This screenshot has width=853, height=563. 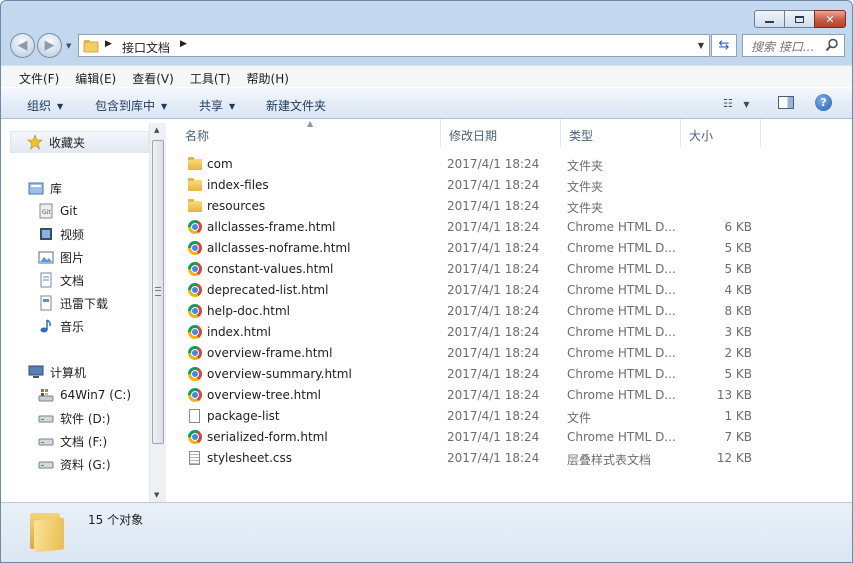 I want to click on sidebar-item-drive-d: 软件 (D:), so click(x=79, y=418).